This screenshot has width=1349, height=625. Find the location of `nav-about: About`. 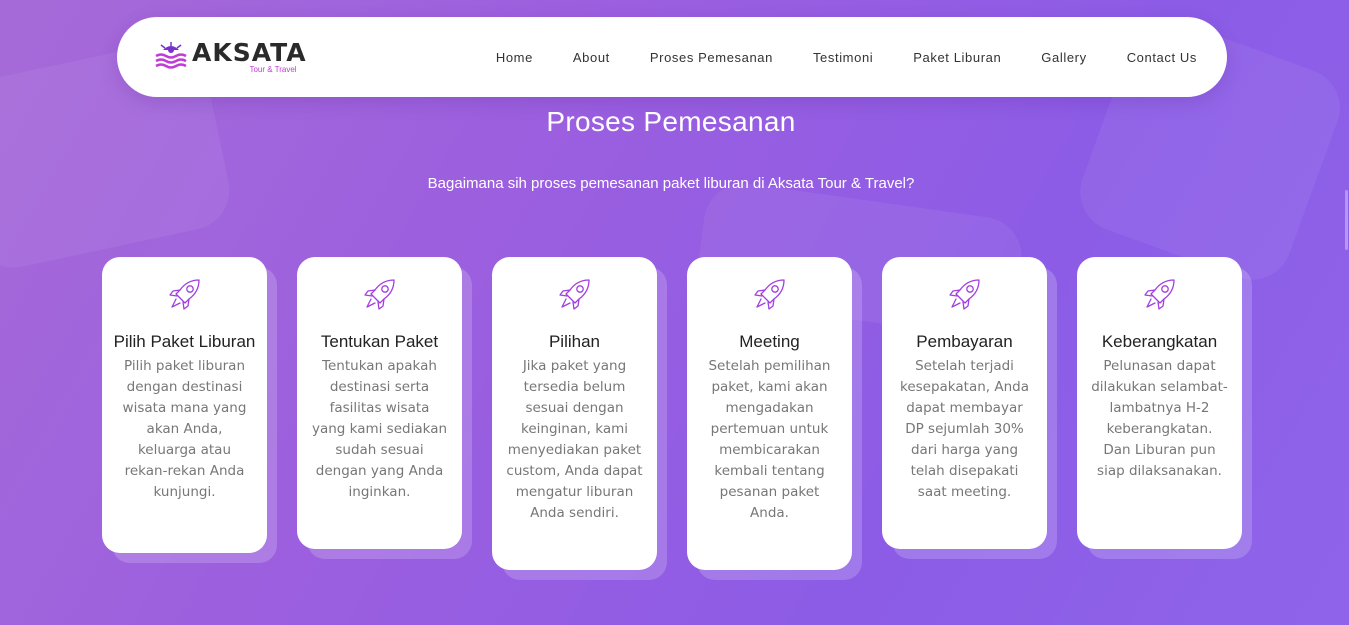

nav-about: About is located at coordinates (591, 57).